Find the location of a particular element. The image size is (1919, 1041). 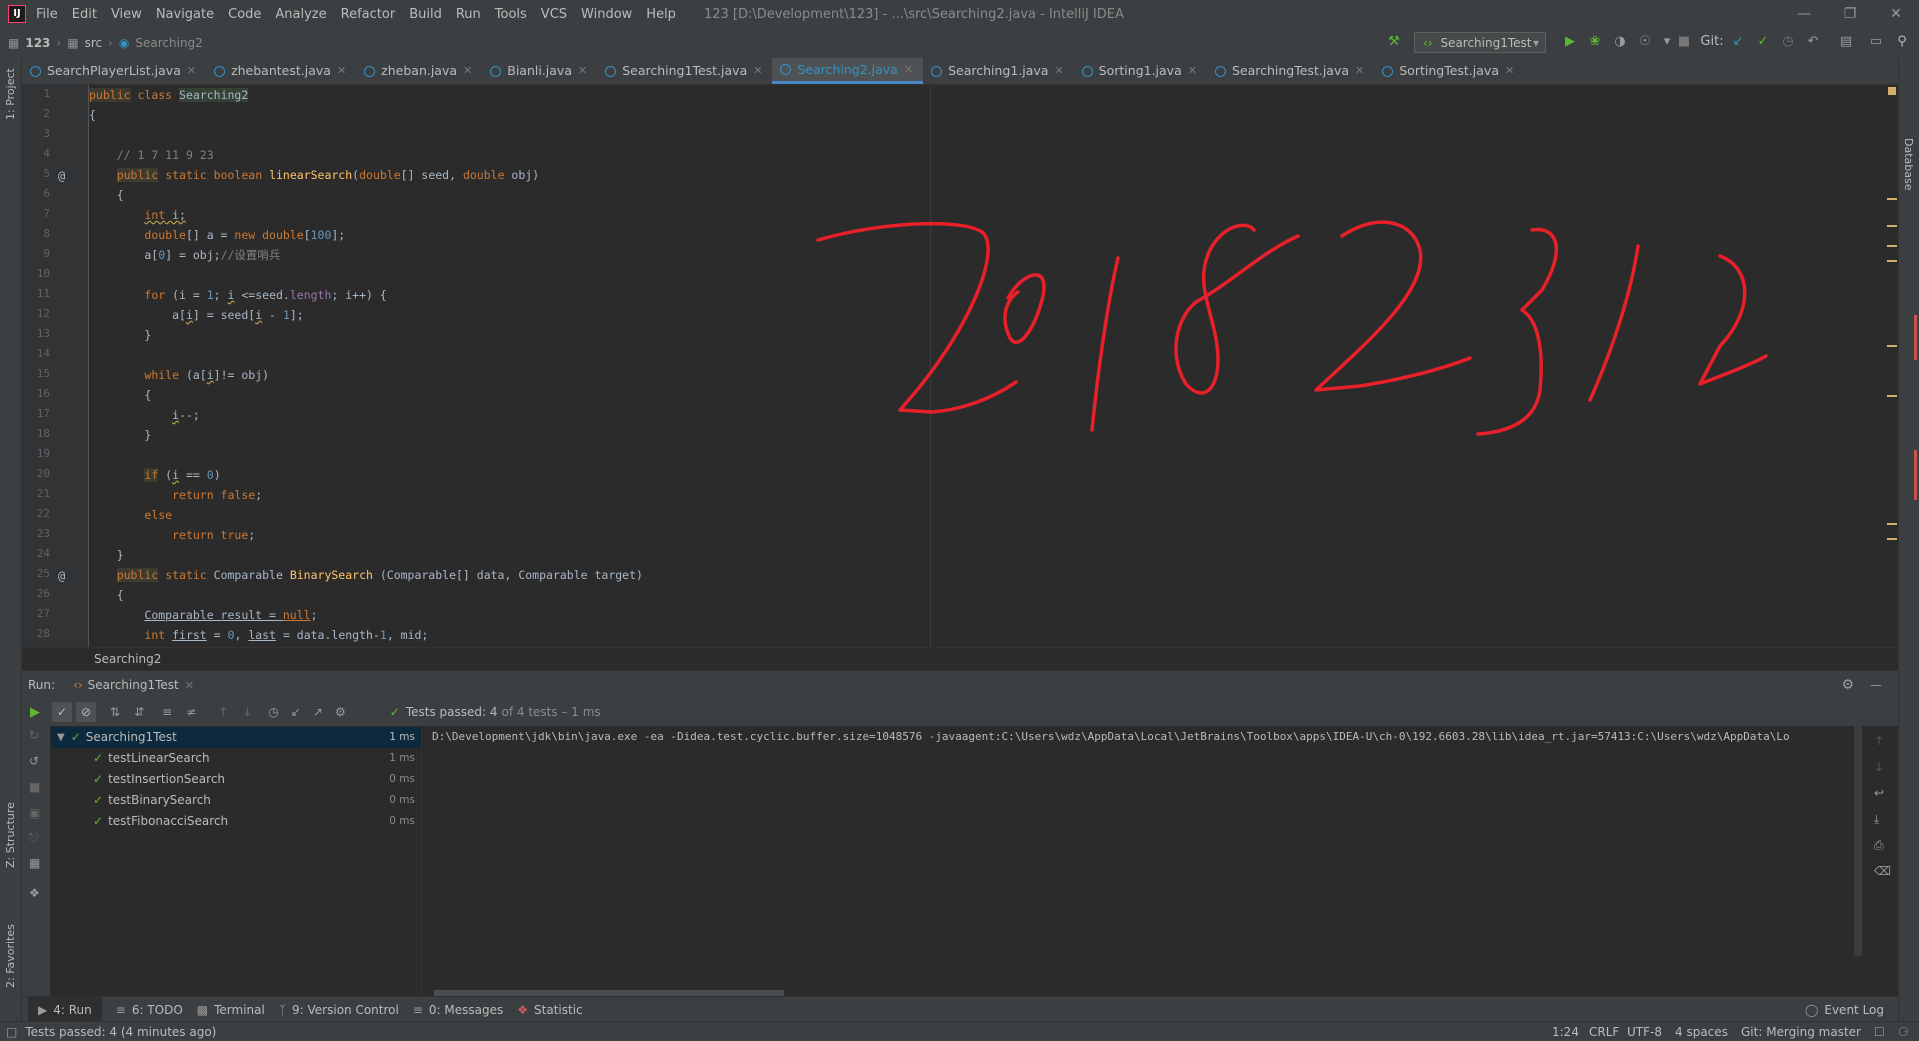

history-icon: ◷ is located at coordinates (273, 712).